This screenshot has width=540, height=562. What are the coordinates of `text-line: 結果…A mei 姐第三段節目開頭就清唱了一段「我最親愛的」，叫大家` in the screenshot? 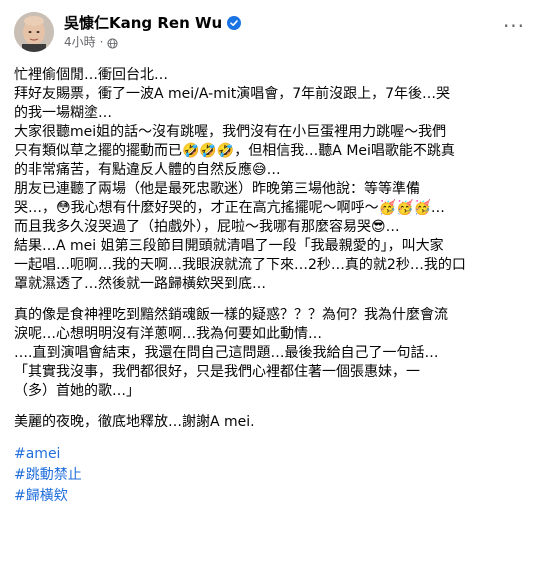 It's located at (229, 246).